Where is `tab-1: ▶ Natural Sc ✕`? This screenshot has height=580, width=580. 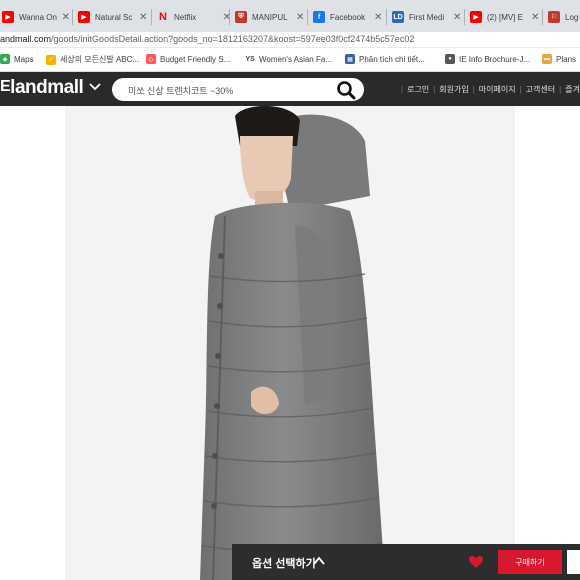
tab-1: ▶ Natural Sc ✕ is located at coordinates (112, 17).